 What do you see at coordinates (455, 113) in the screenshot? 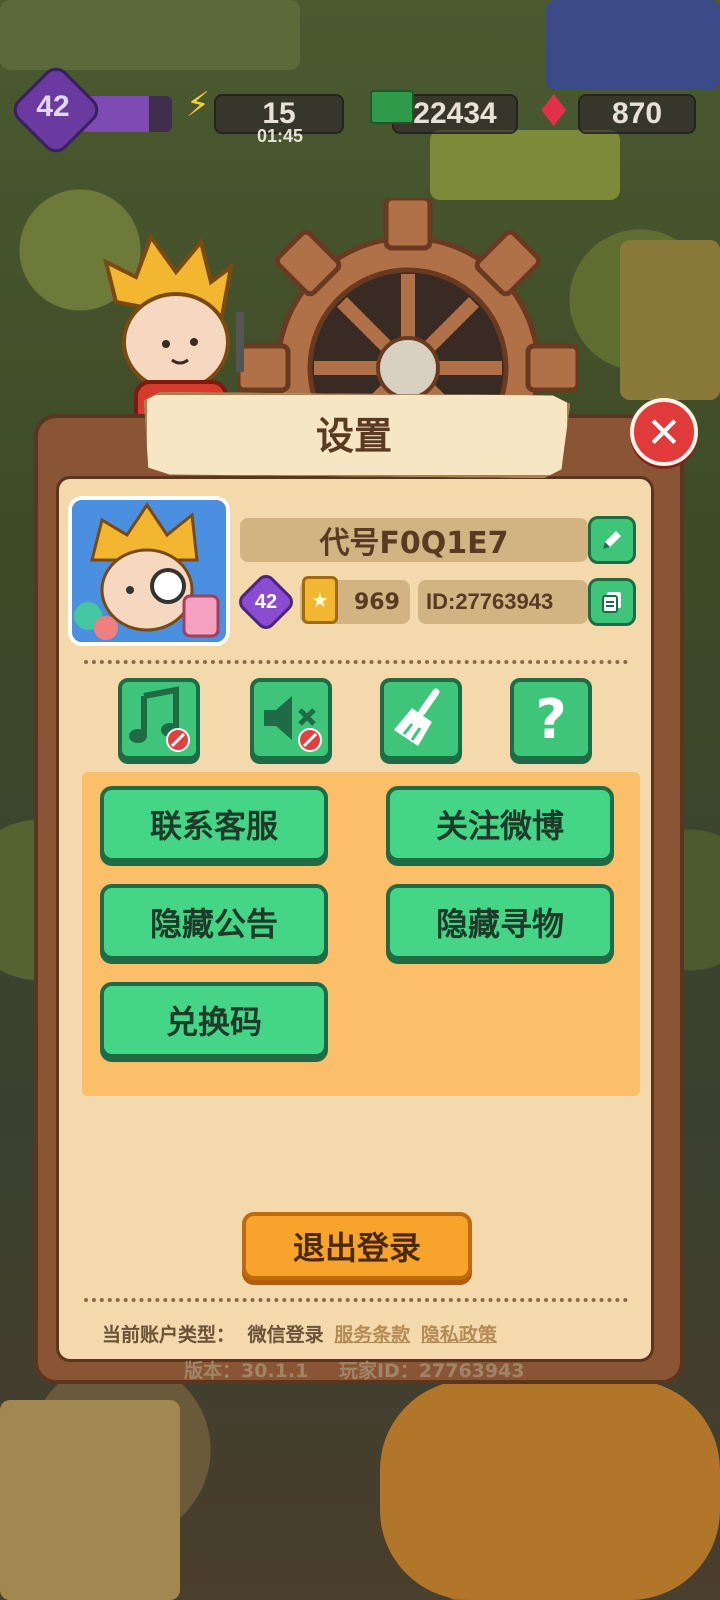
I see `cash-value: 22434` at bounding box center [455, 113].